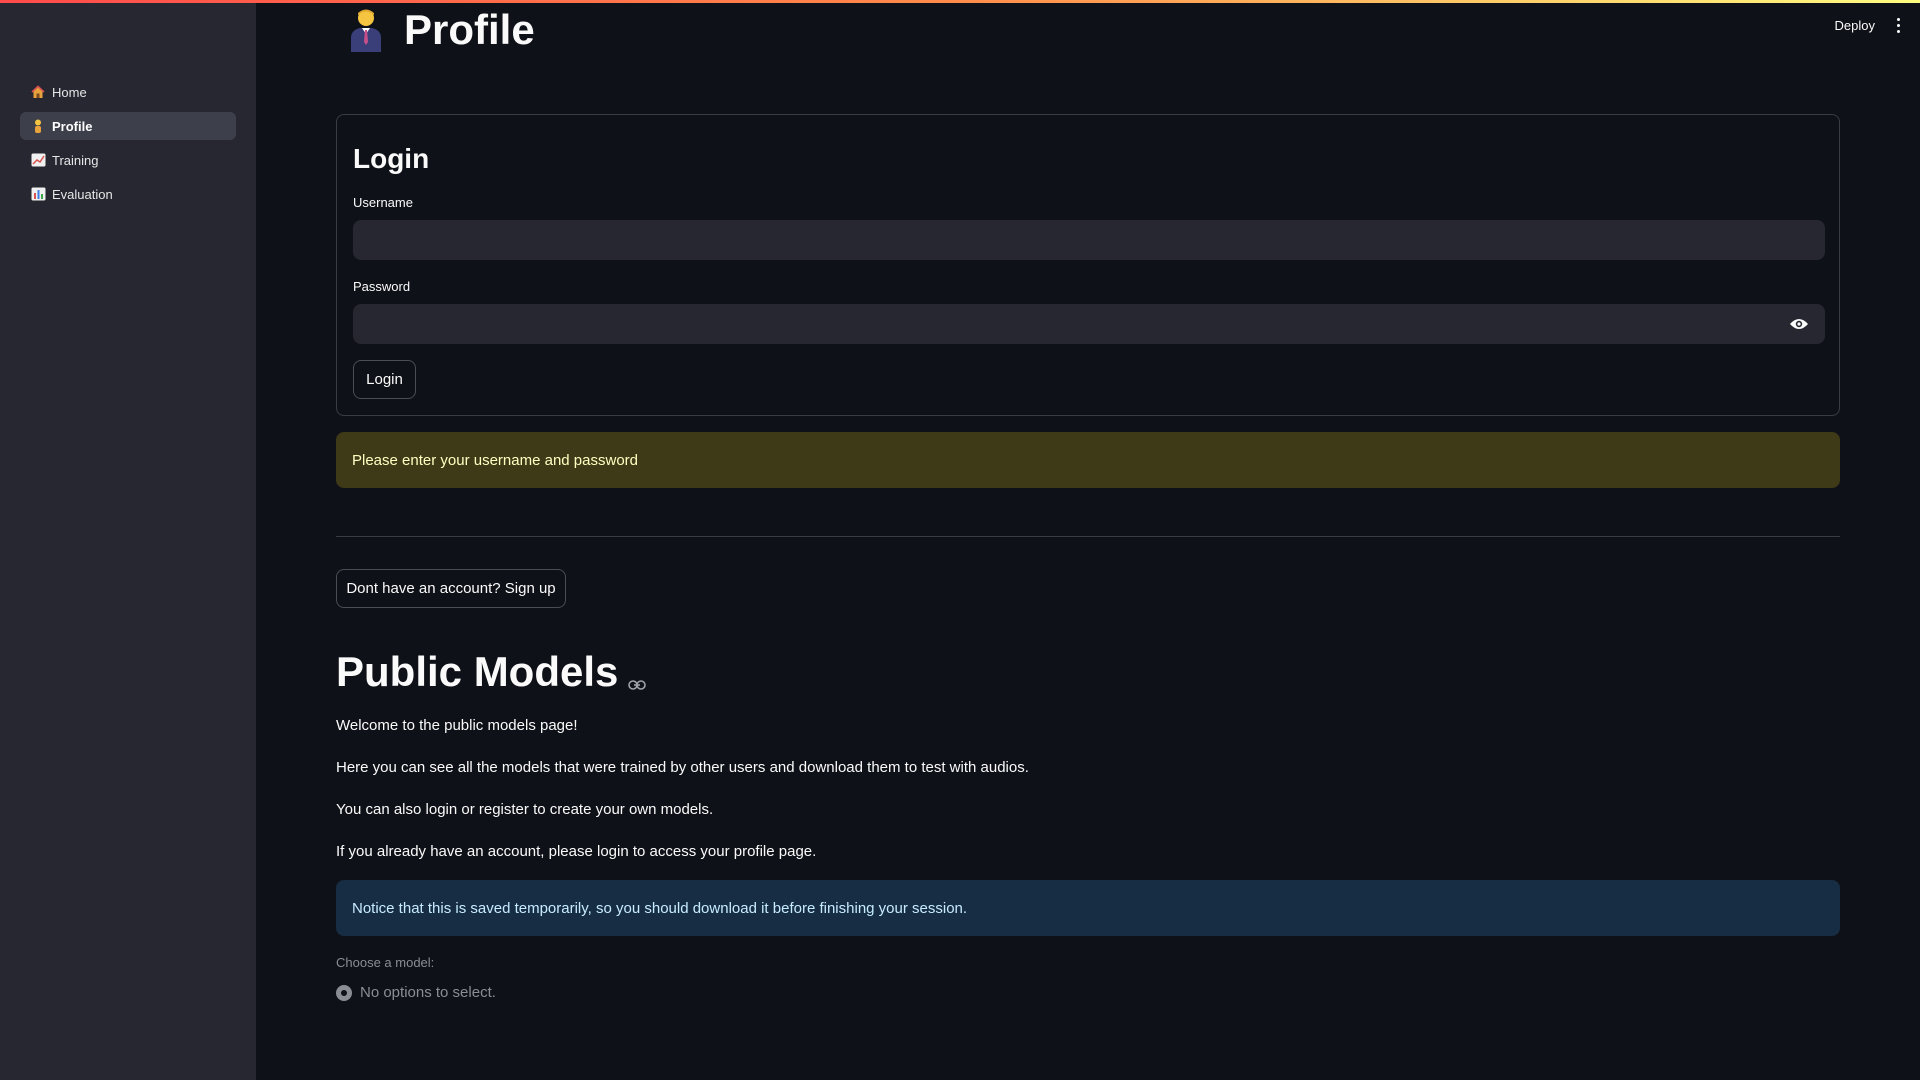 This screenshot has height=1080, width=1920. I want to click on login-button: Login, so click(384, 379).